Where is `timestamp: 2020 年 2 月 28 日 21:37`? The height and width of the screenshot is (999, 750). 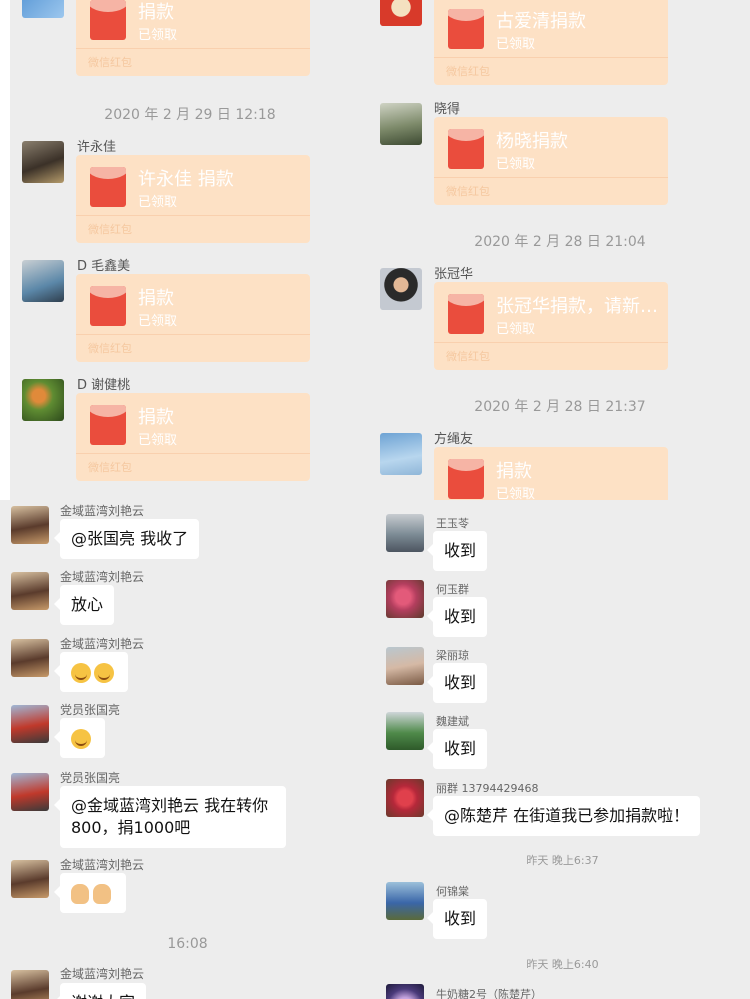
timestamp: 2020 年 2 月 28 日 21:37 is located at coordinates (560, 407).